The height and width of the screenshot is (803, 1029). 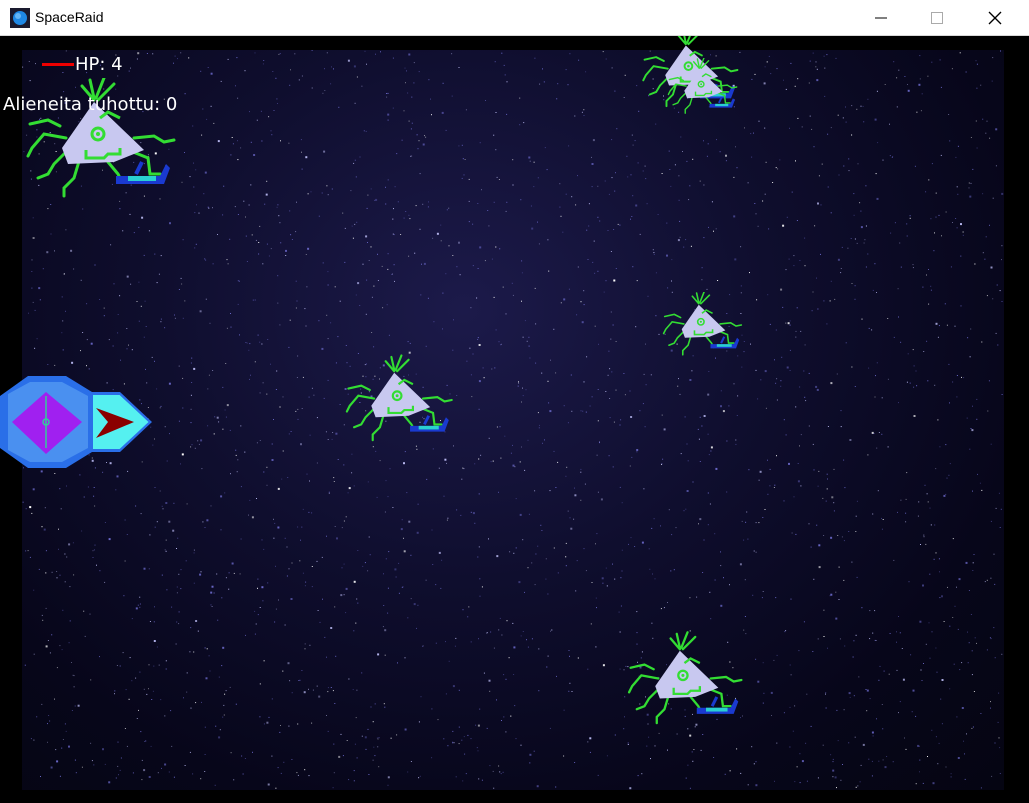 I want to click on player-ship, so click(x=76, y=422).